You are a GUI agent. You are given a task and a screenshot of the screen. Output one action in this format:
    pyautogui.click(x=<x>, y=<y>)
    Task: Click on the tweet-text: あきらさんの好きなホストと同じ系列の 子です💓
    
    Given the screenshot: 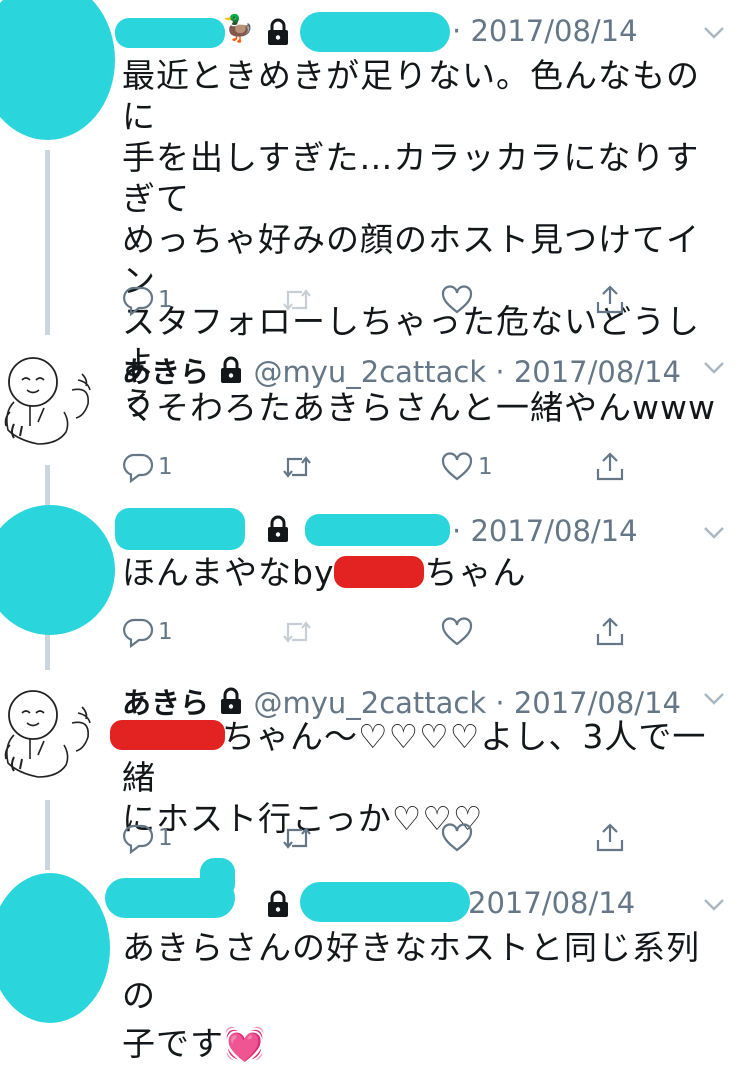 What is the action you would take?
    pyautogui.click(x=411, y=995)
    